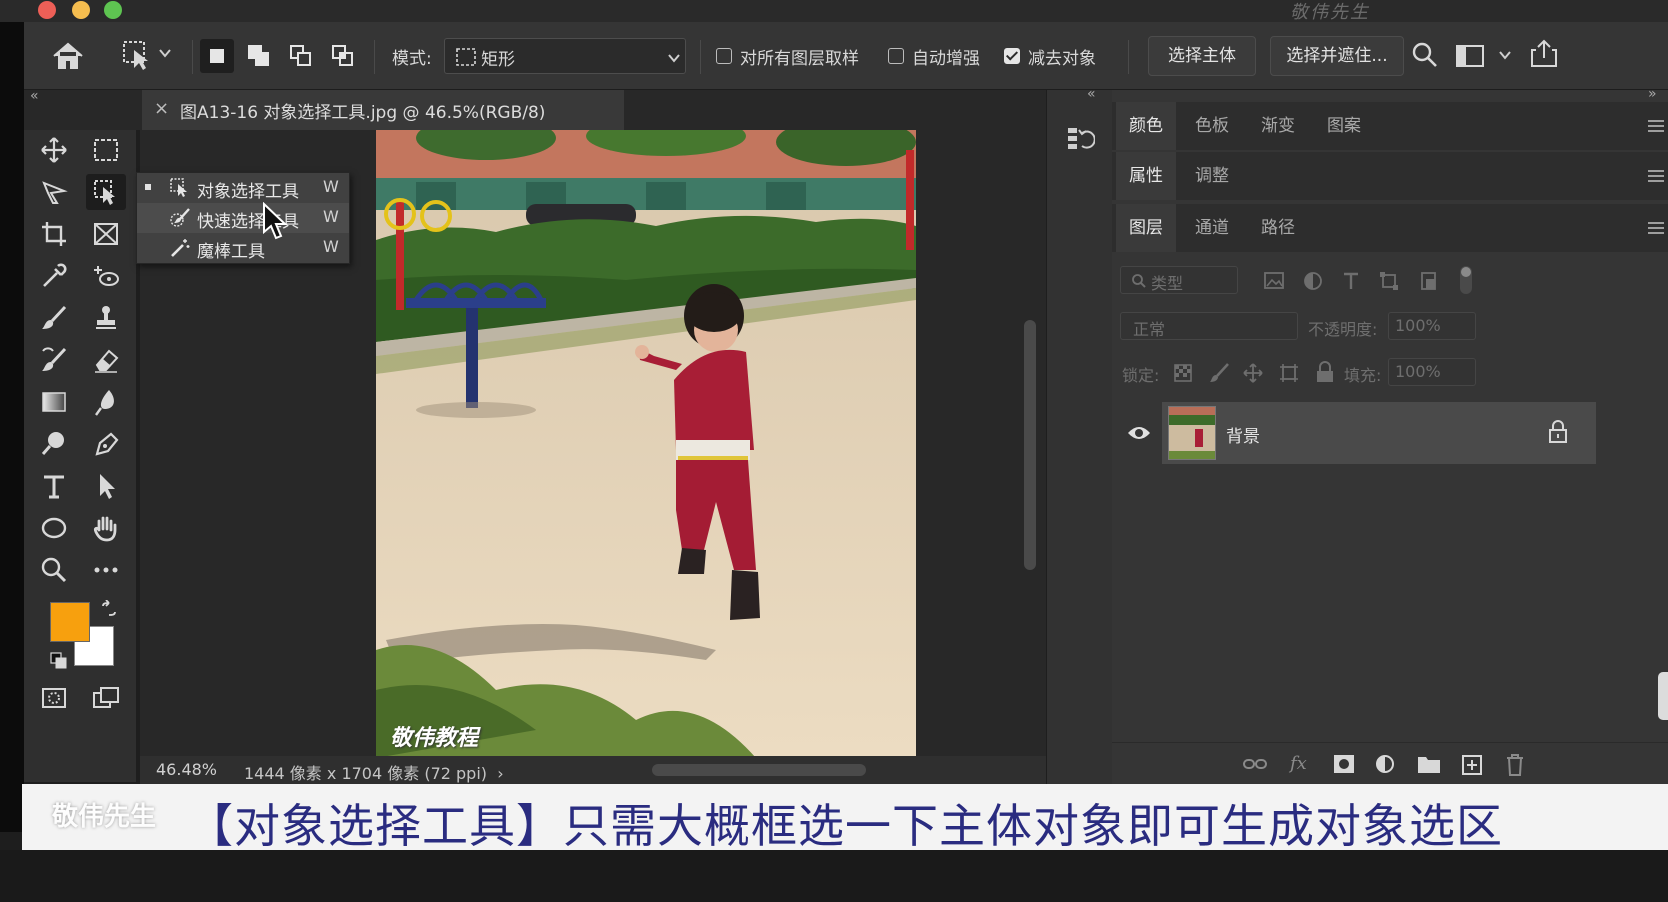 This screenshot has width=1668, height=902. I want to click on document-tab: × 图A13-16 对象选择工具.jpg @ 46.5%(RGB/8), so click(383, 110).